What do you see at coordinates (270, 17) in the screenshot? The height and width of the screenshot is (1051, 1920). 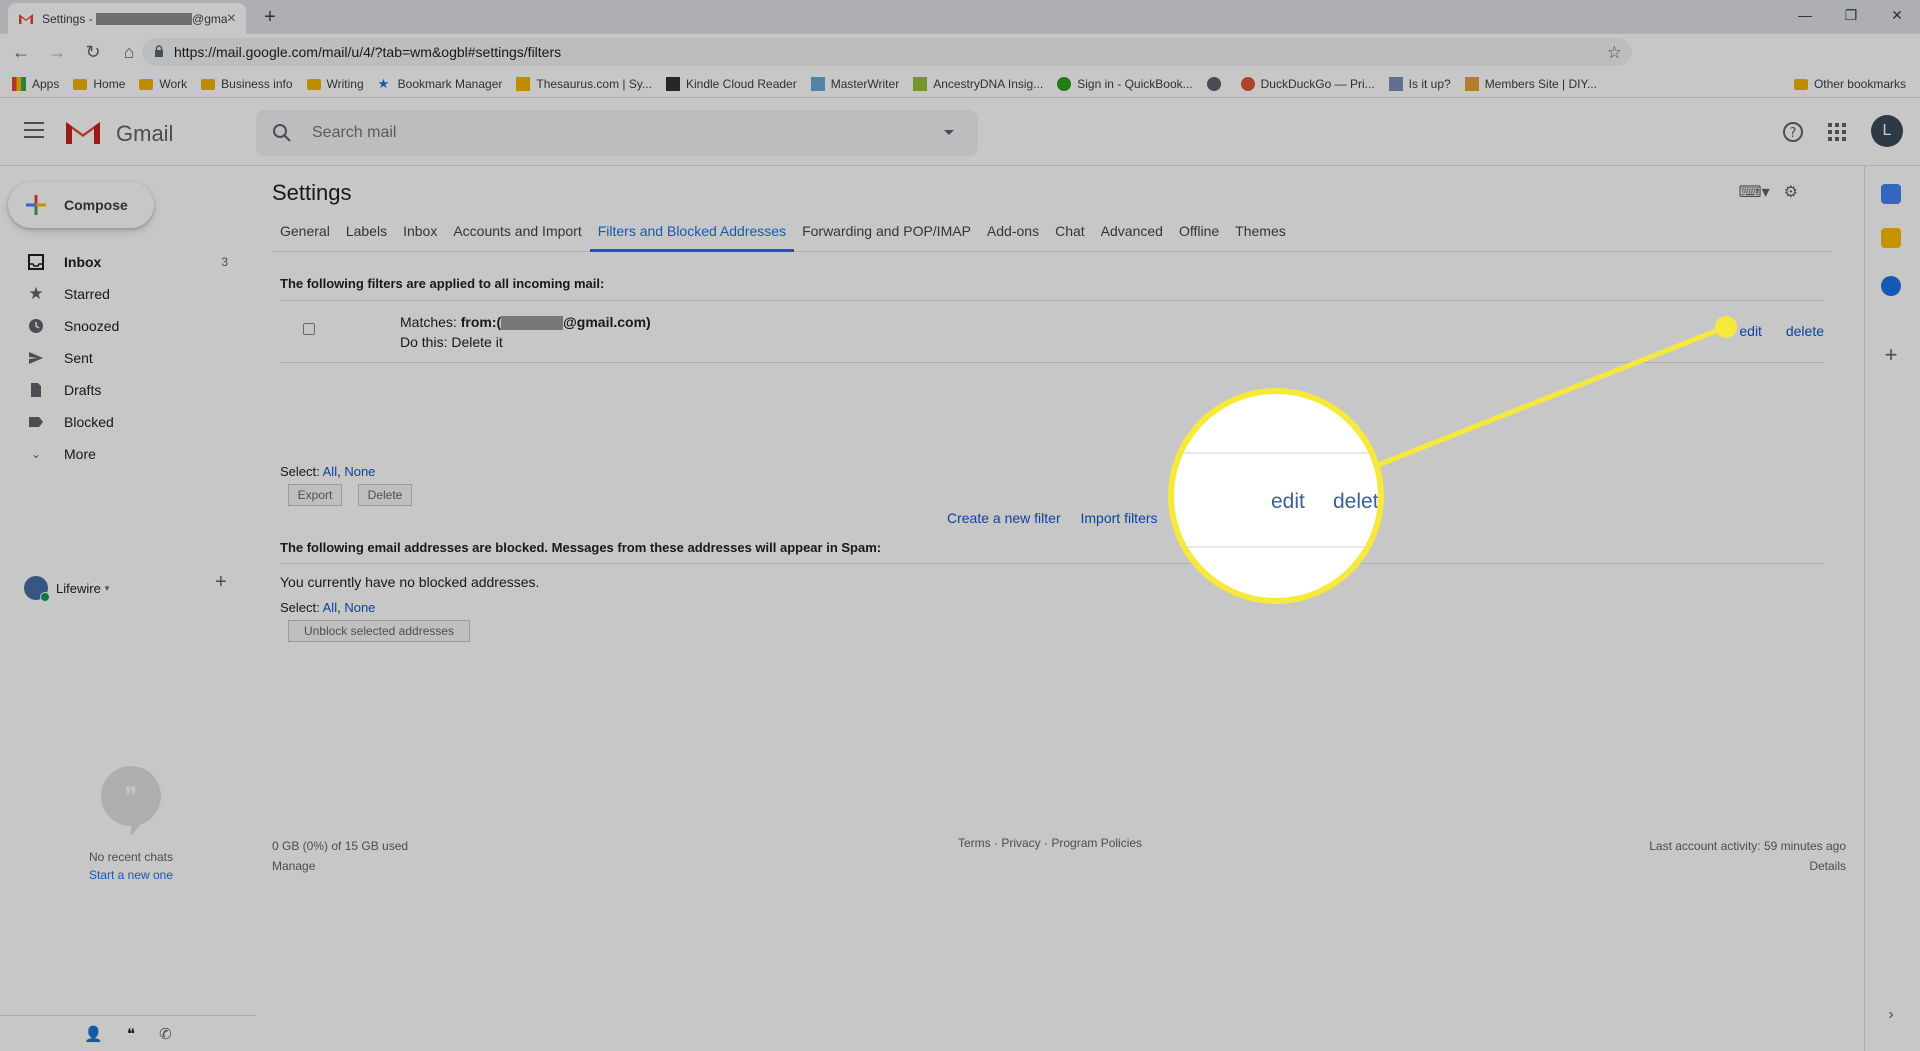 I see `new-tab-button: +` at bounding box center [270, 17].